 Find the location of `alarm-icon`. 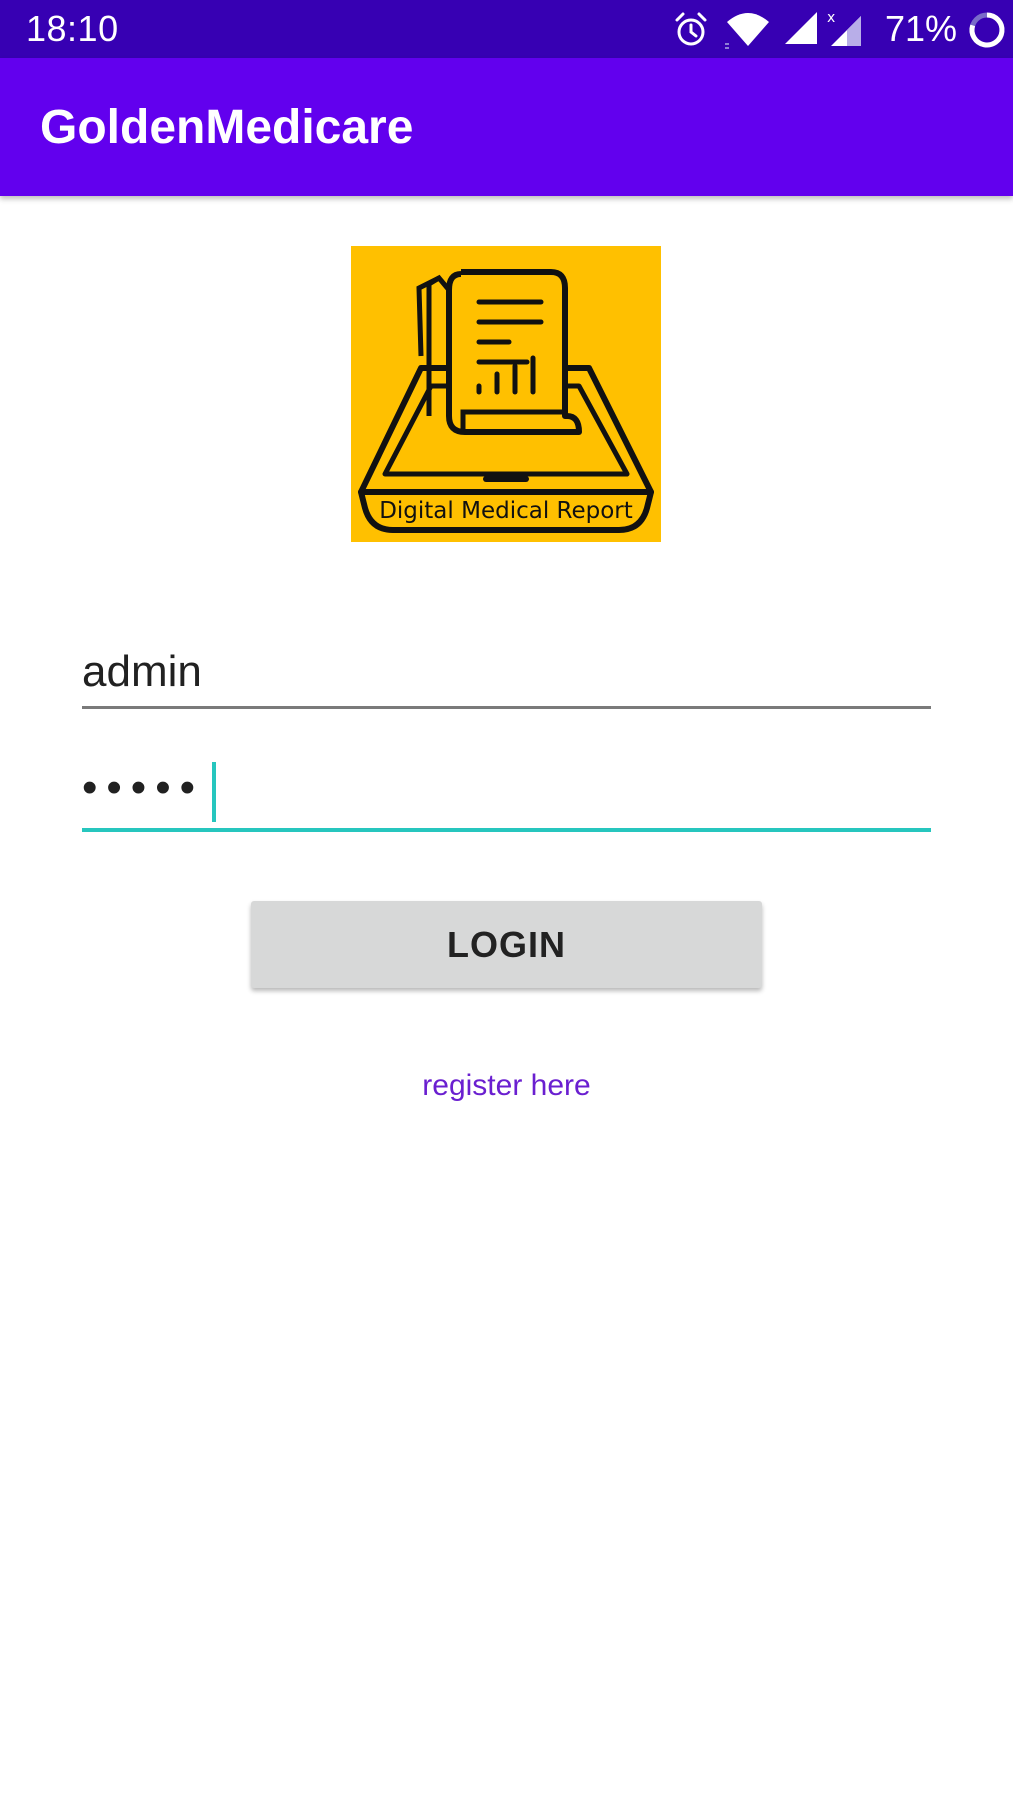

alarm-icon is located at coordinates (691, 29).